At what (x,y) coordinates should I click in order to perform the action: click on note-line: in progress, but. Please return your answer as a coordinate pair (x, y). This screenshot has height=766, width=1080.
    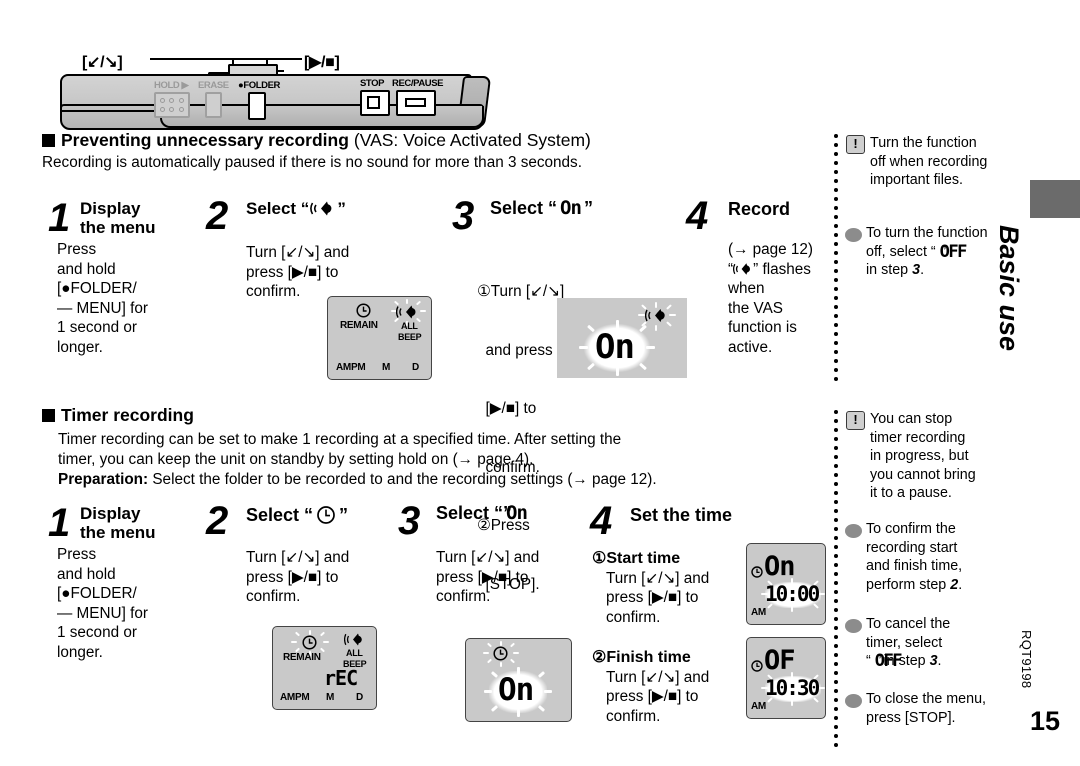
    Looking at the image, I should click on (919, 456).